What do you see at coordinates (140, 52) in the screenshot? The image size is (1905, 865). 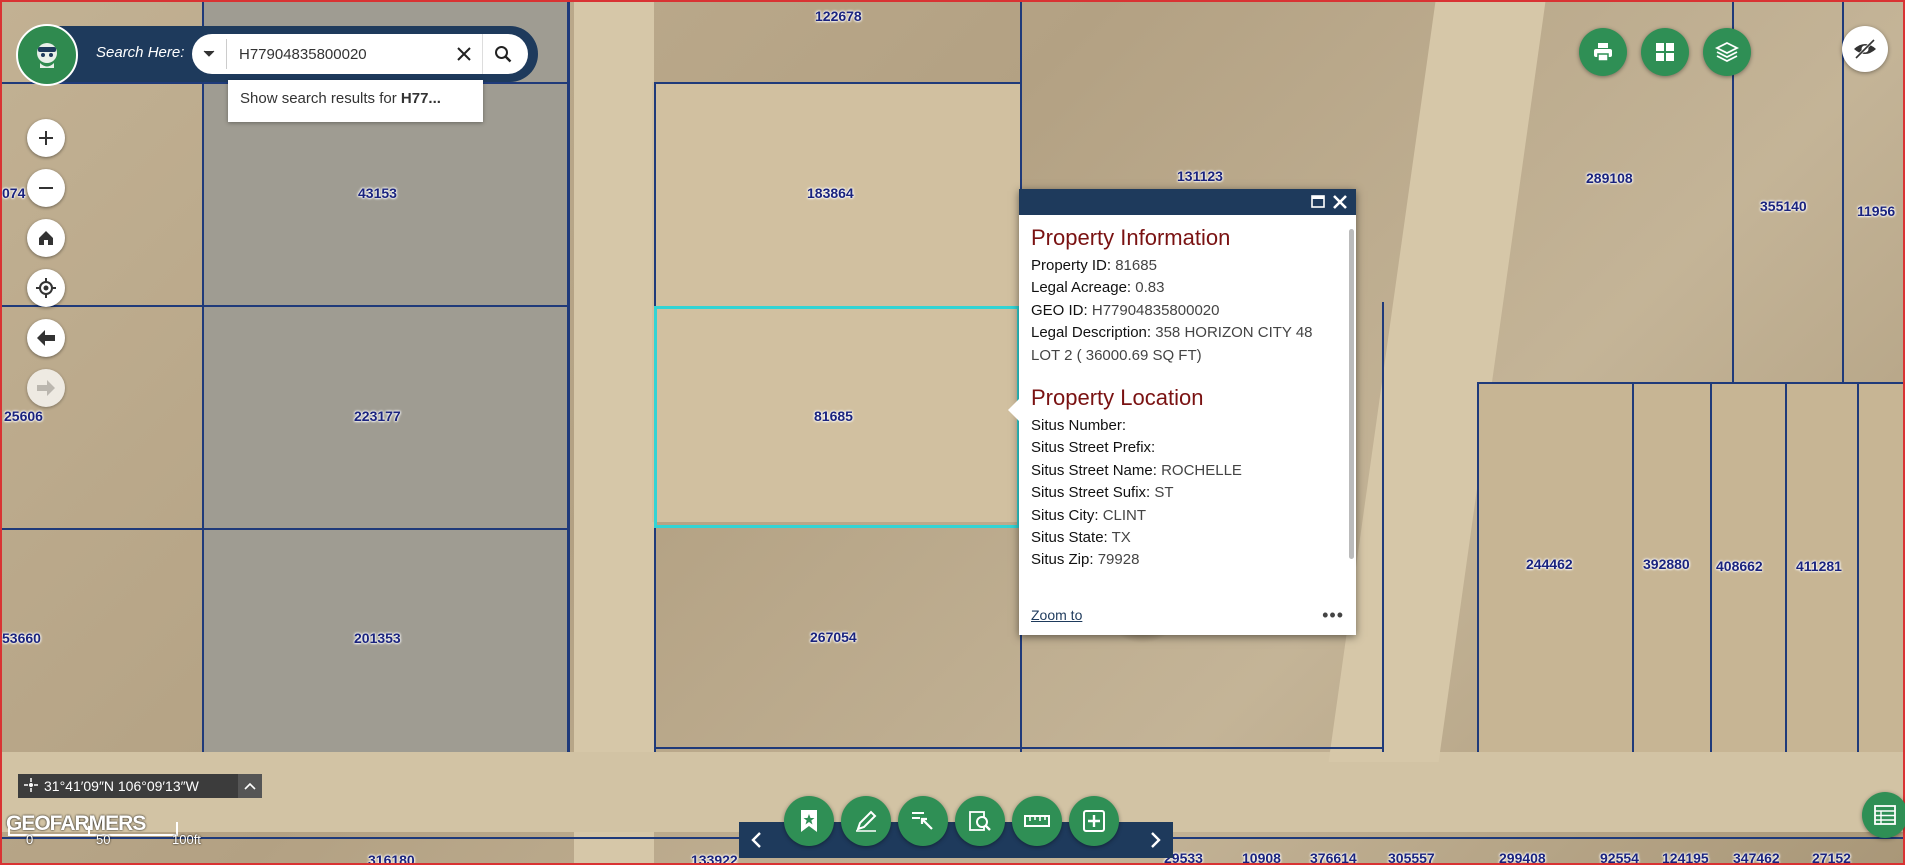 I see `search-label: Search Here:` at bounding box center [140, 52].